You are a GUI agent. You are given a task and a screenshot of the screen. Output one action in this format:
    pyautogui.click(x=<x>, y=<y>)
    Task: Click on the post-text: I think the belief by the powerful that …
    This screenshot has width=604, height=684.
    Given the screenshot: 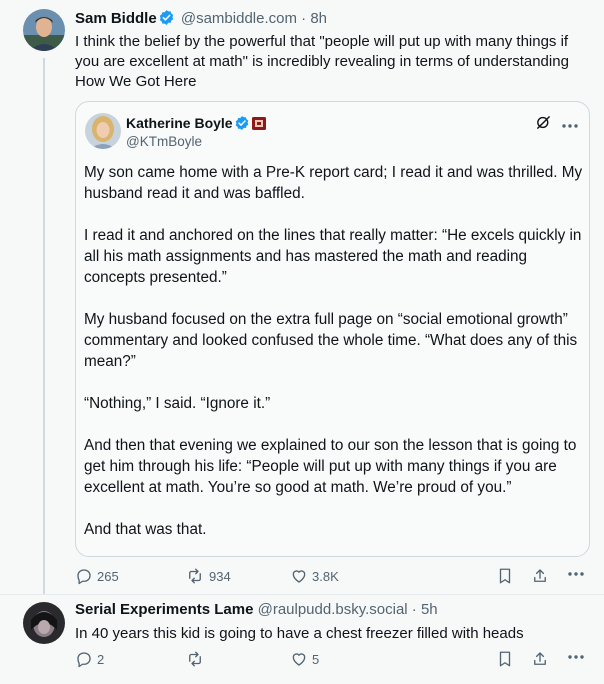 What is the action you would take?
    pyautogui.click(x=322, y=61)
    